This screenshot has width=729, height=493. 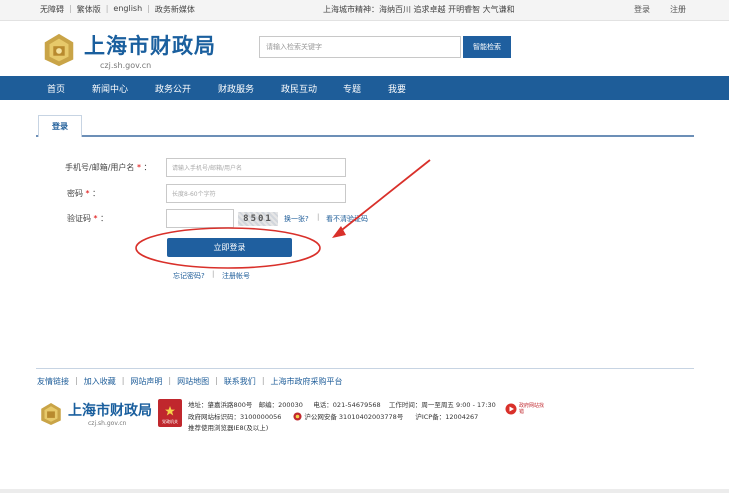 I want to click on star-icon, so click(x=170, y=411).